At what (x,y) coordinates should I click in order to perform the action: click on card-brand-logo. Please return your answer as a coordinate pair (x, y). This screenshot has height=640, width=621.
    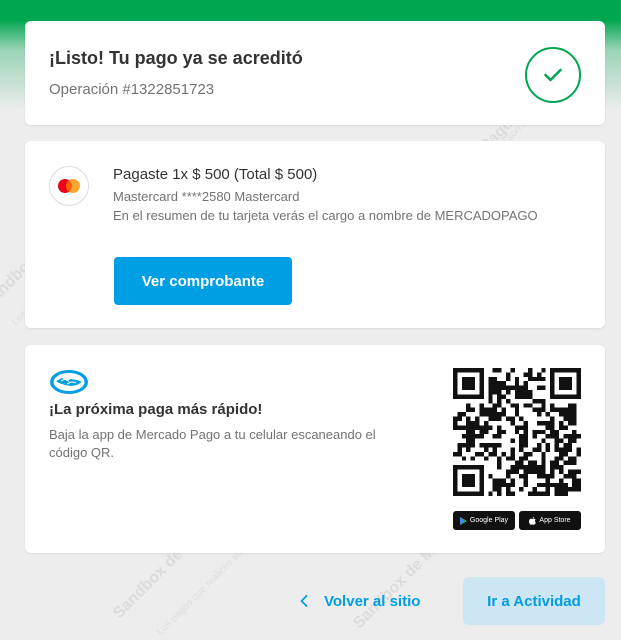
    Looking at the image, I should click on (69, 186).